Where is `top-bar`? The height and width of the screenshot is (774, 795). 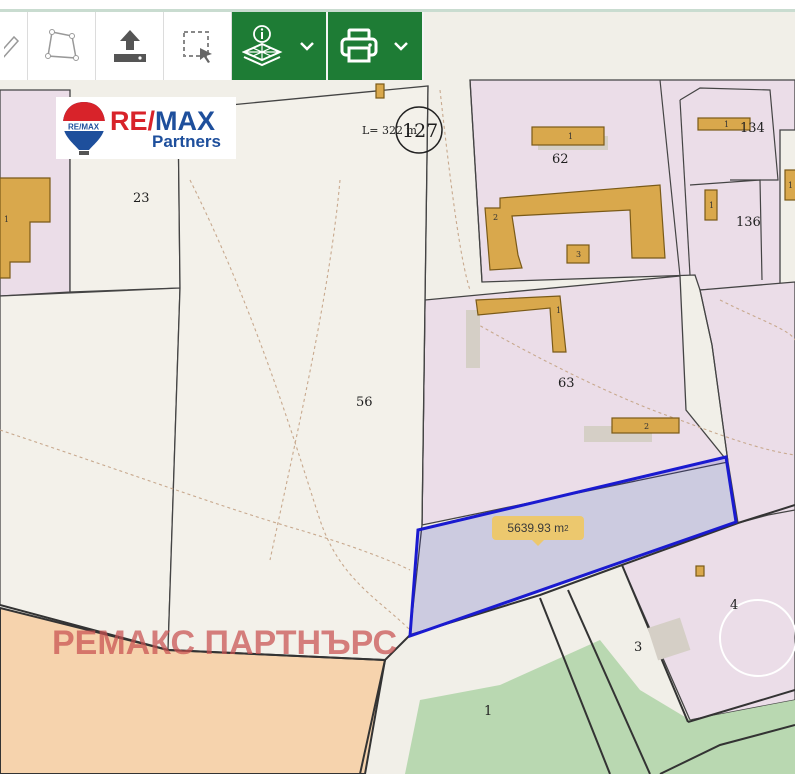
top-bar is located at coordinates (397, 6).